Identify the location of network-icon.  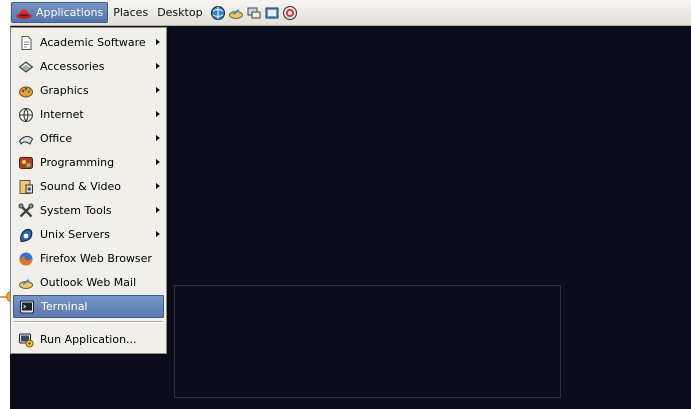
(254, 13).